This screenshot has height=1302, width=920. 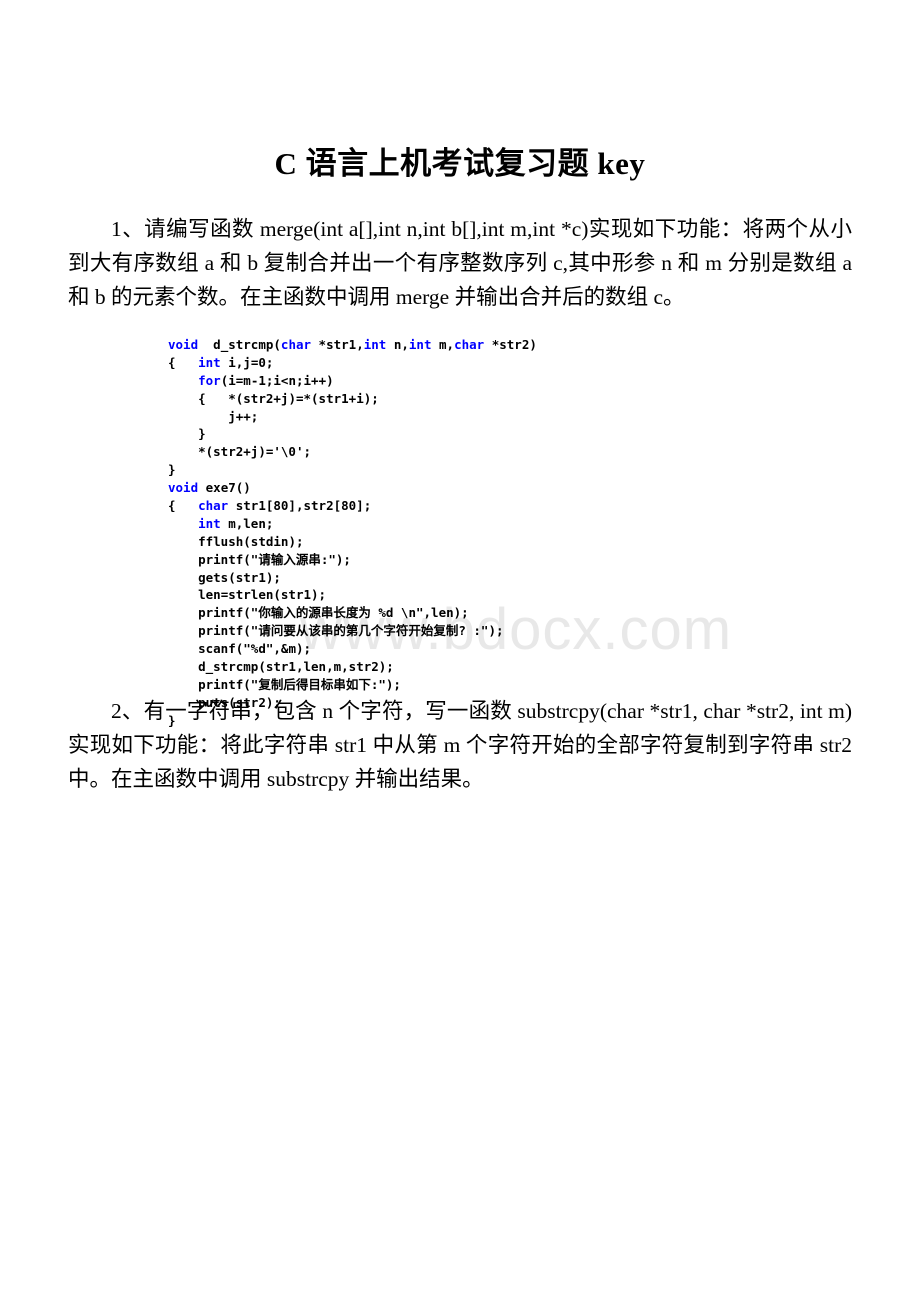 What do you see at coordinates (296, 667) in the screenshot?
I see `code-line: d_strcmp(str1,len,m,str2);` at bounding box center [296, 667].